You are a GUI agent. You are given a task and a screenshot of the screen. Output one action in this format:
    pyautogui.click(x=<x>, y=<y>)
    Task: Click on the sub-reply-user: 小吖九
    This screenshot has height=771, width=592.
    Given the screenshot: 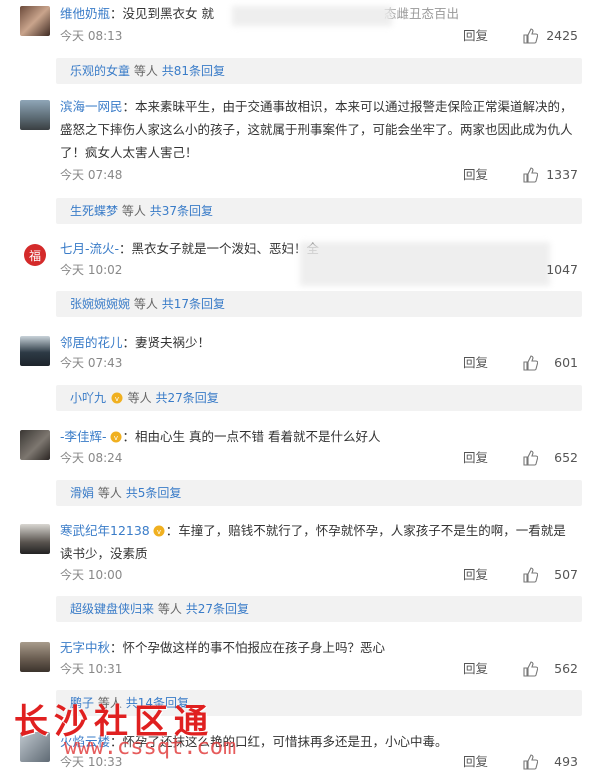 What is the action you would take?
    pyautogui.click(x=88, y=398)
    